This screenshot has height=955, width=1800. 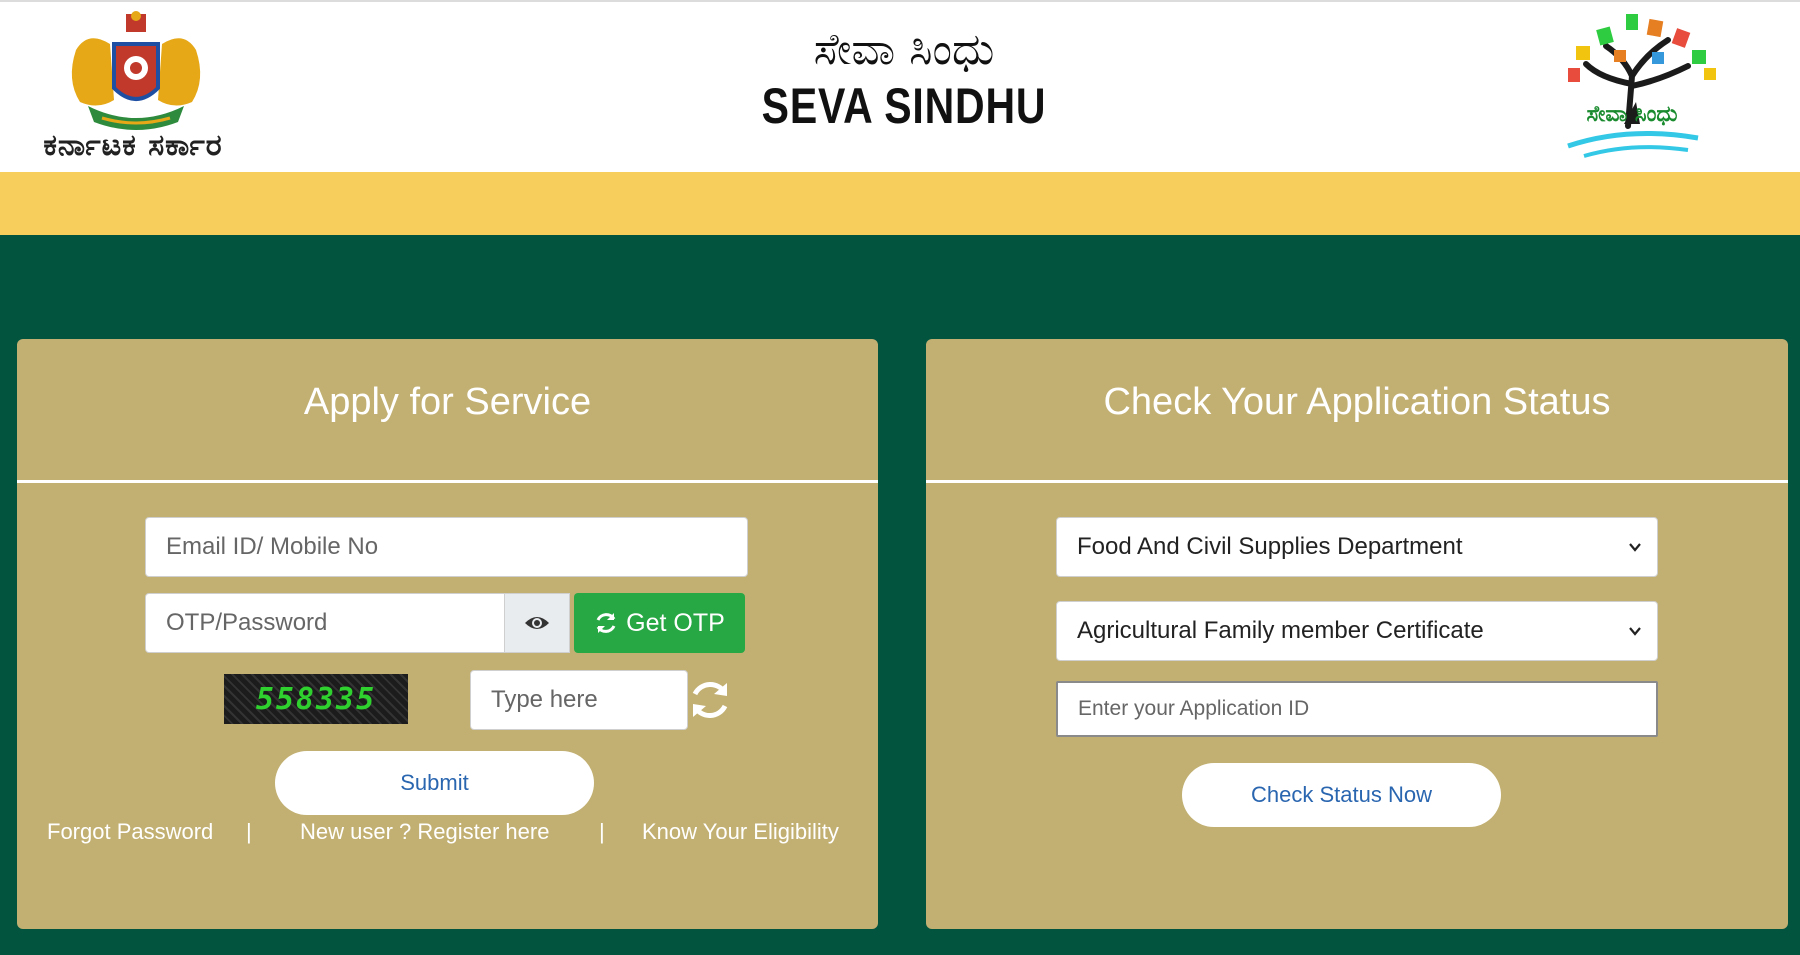 What do you see at coordinates (1632, 114) in the screenshot?
I see `logo-caption: ಸೇವಾ ಸಿಂಧು` at bounding box center [1632, 114].